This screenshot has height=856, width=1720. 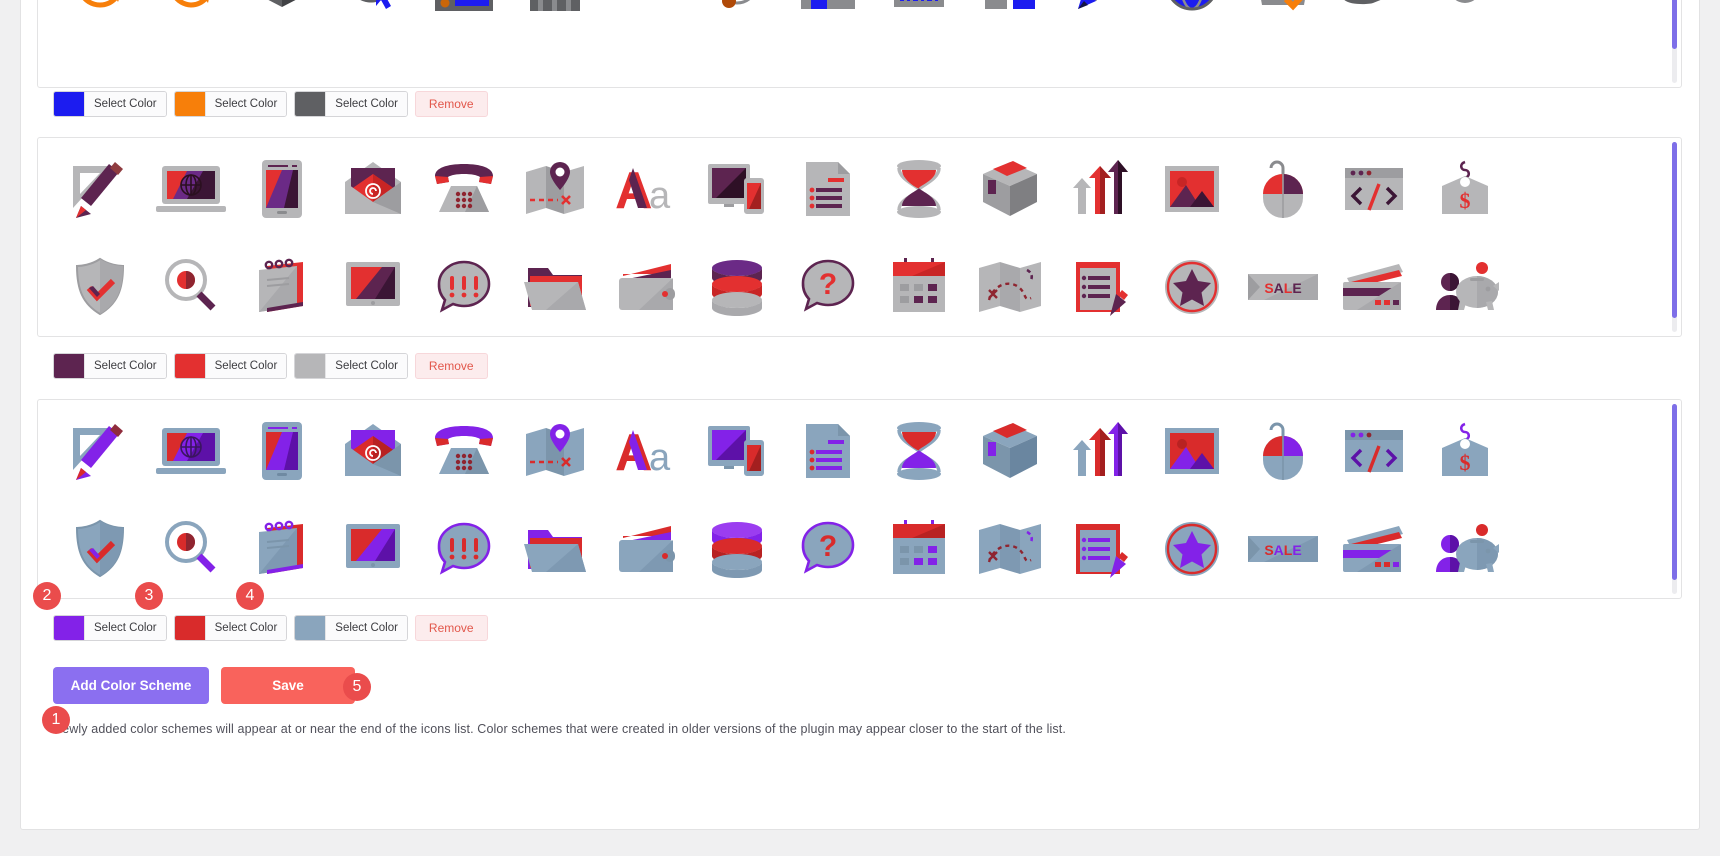 I want to click on server-list-icon, so click(x=463, y=16).